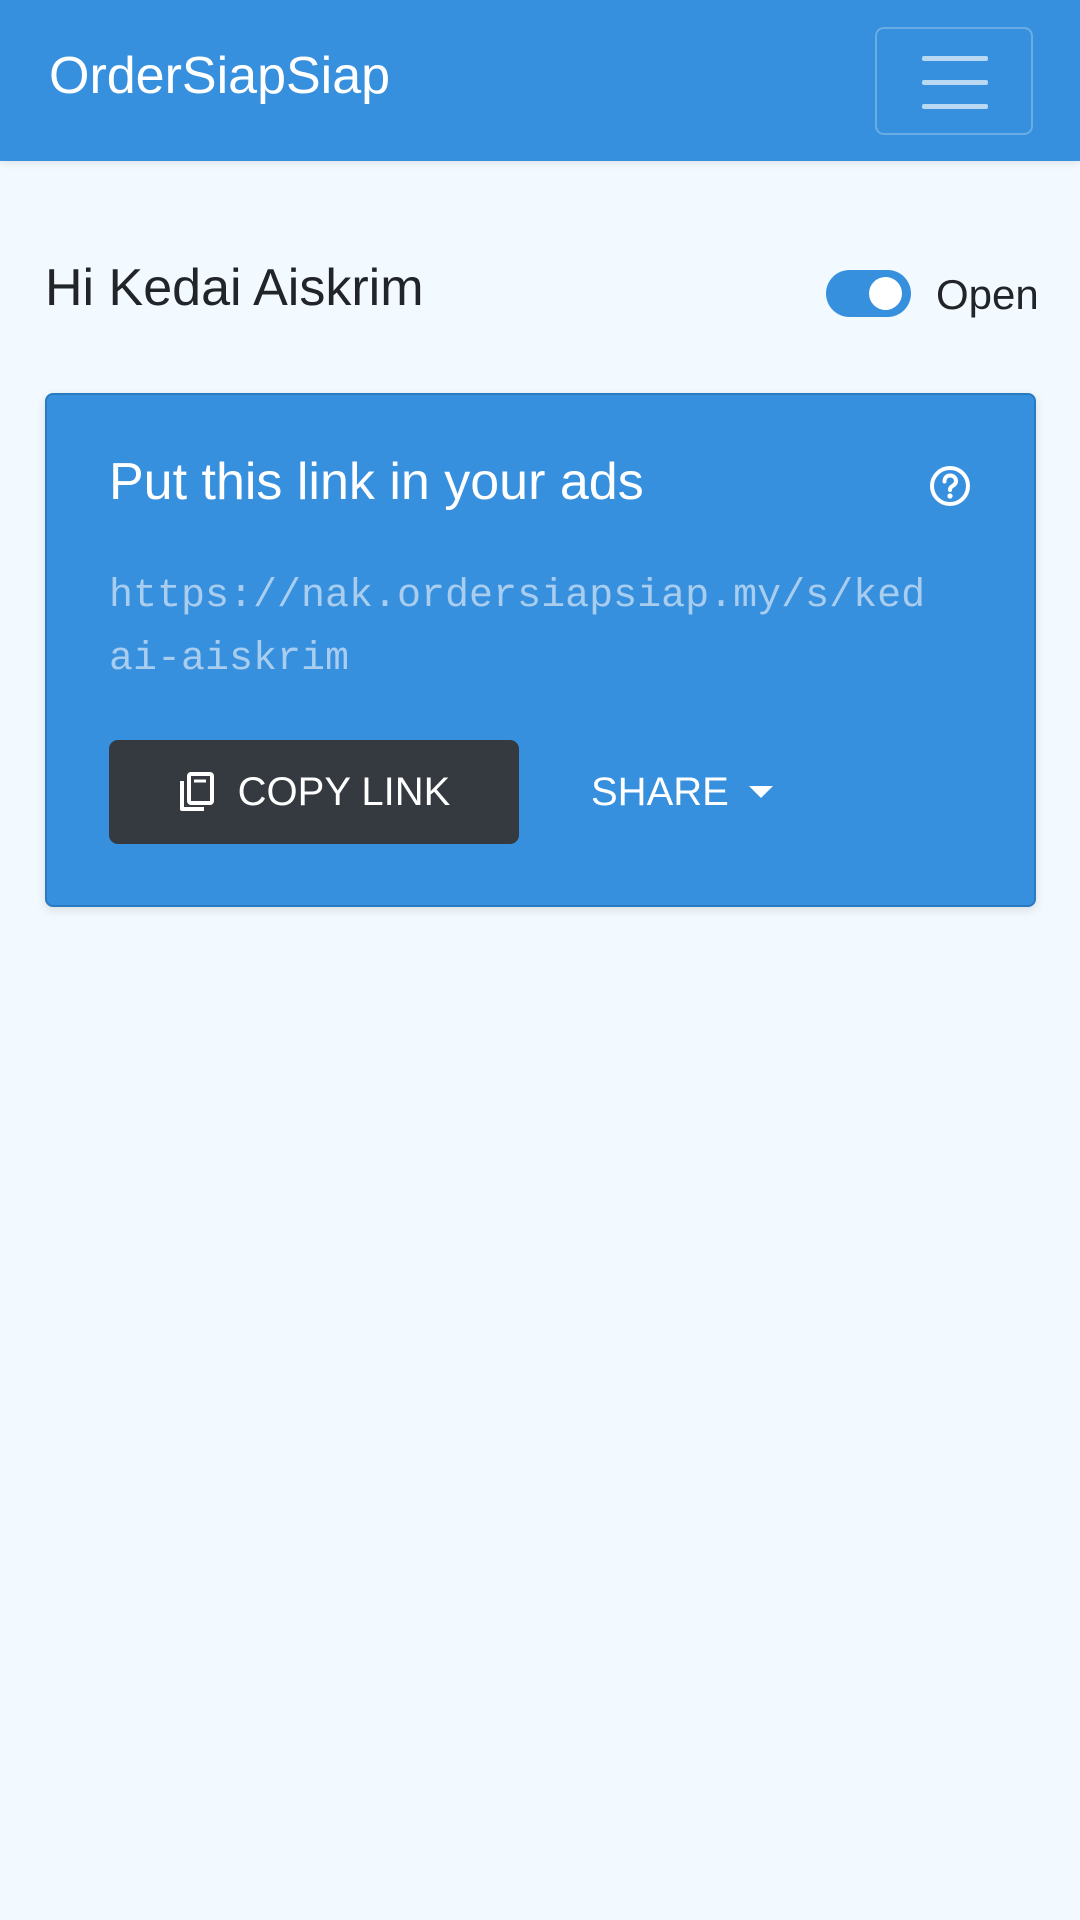 The image size is (1080, 1920). What do you see at coordinates (219, 76) in the screenshot?
I see `brand-logo-text: OrderSiapSiap` at bounding box center [219, 76].